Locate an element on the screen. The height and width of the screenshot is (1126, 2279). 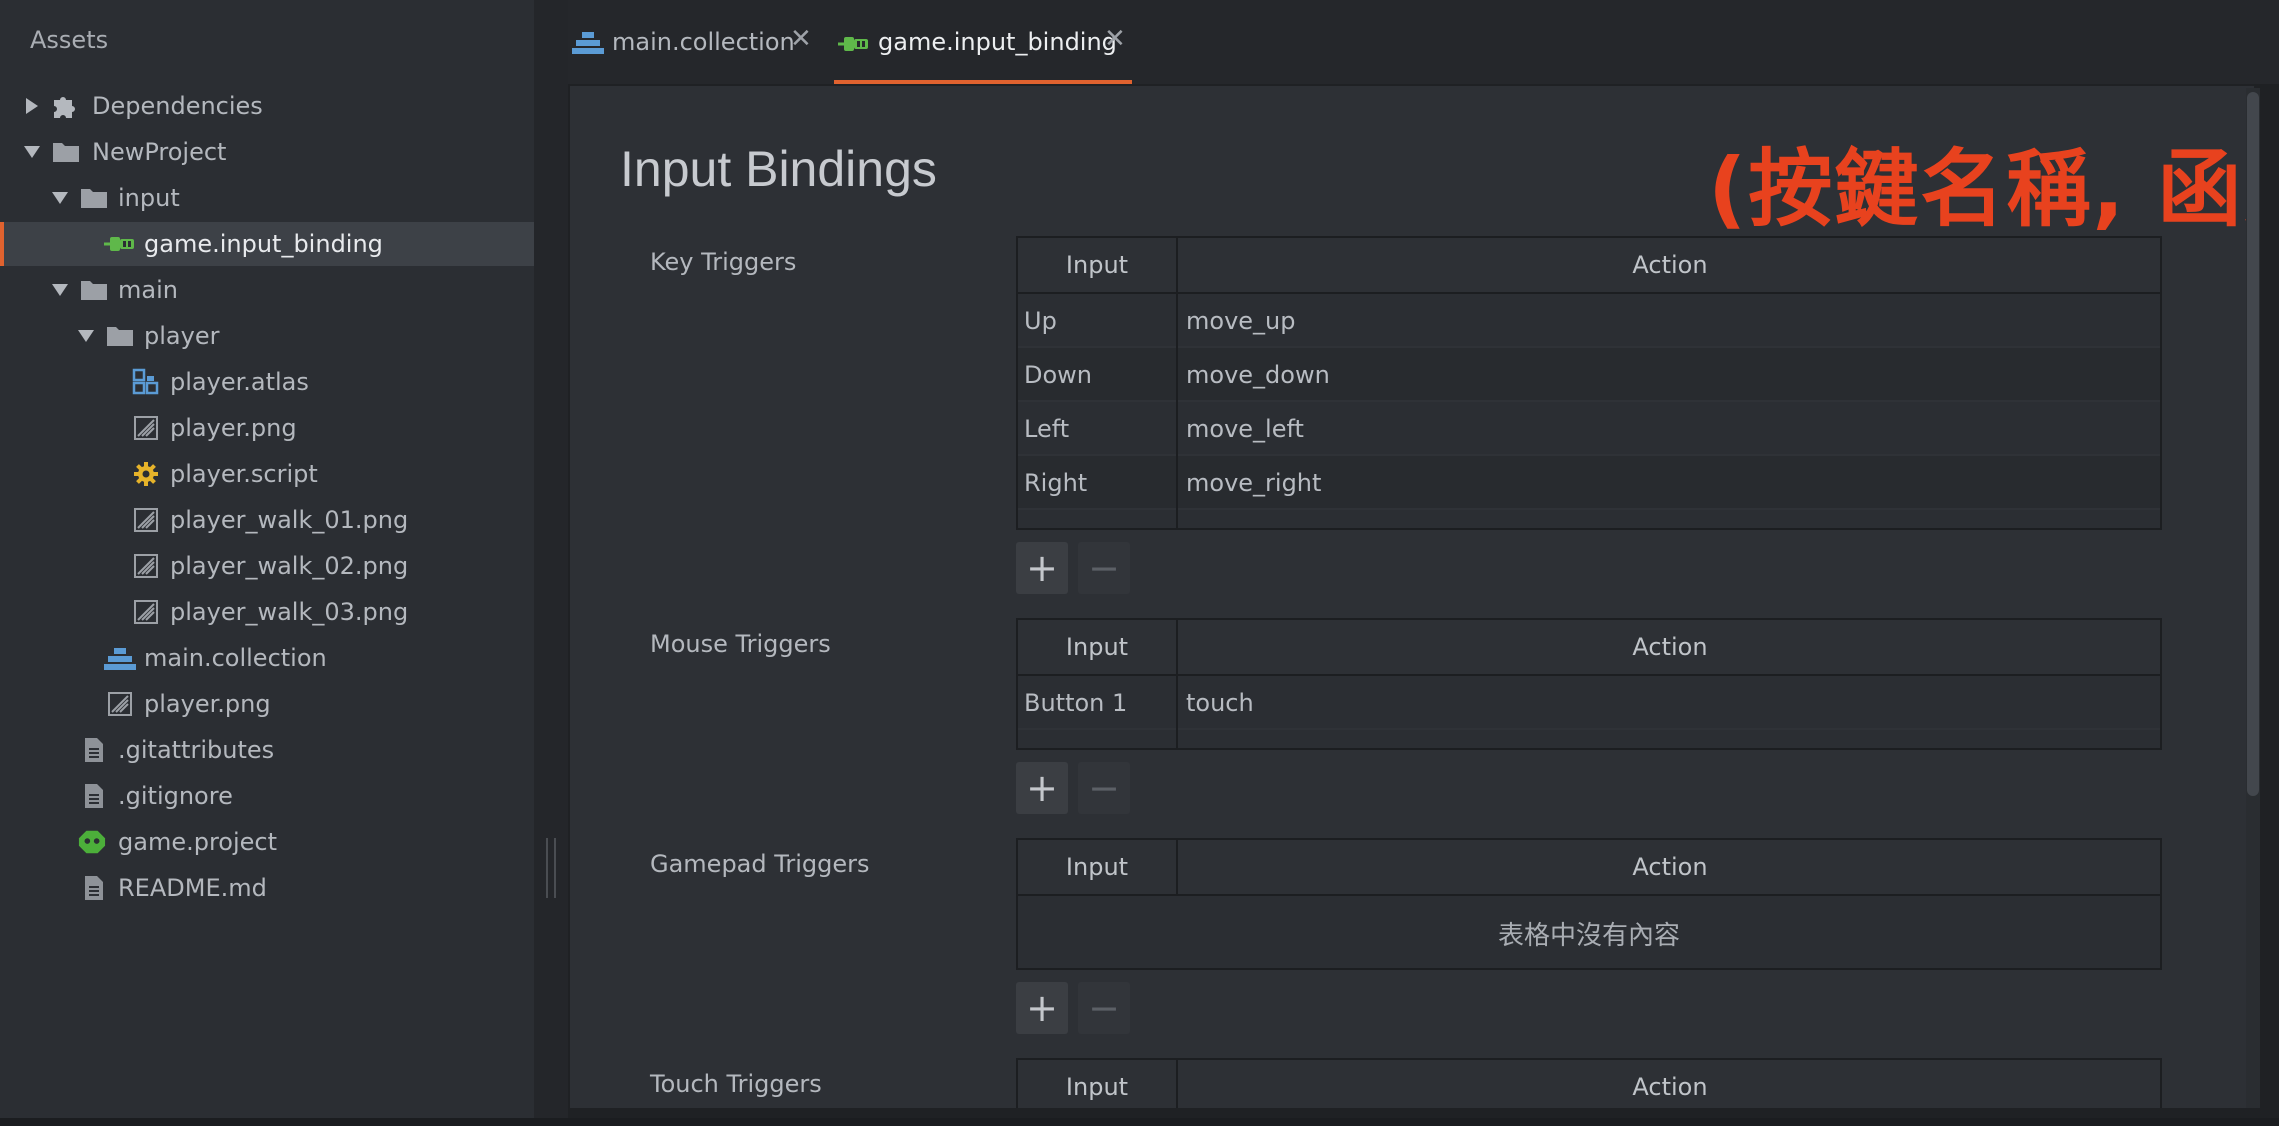
tab-main-collection: main.collection ✕ is located at coordinates (697, 42).